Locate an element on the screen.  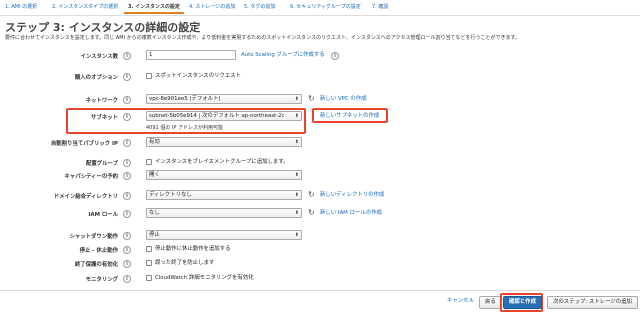
create-vpc-link: 新しい VPC の作成 is located at coordinates (343, 99).